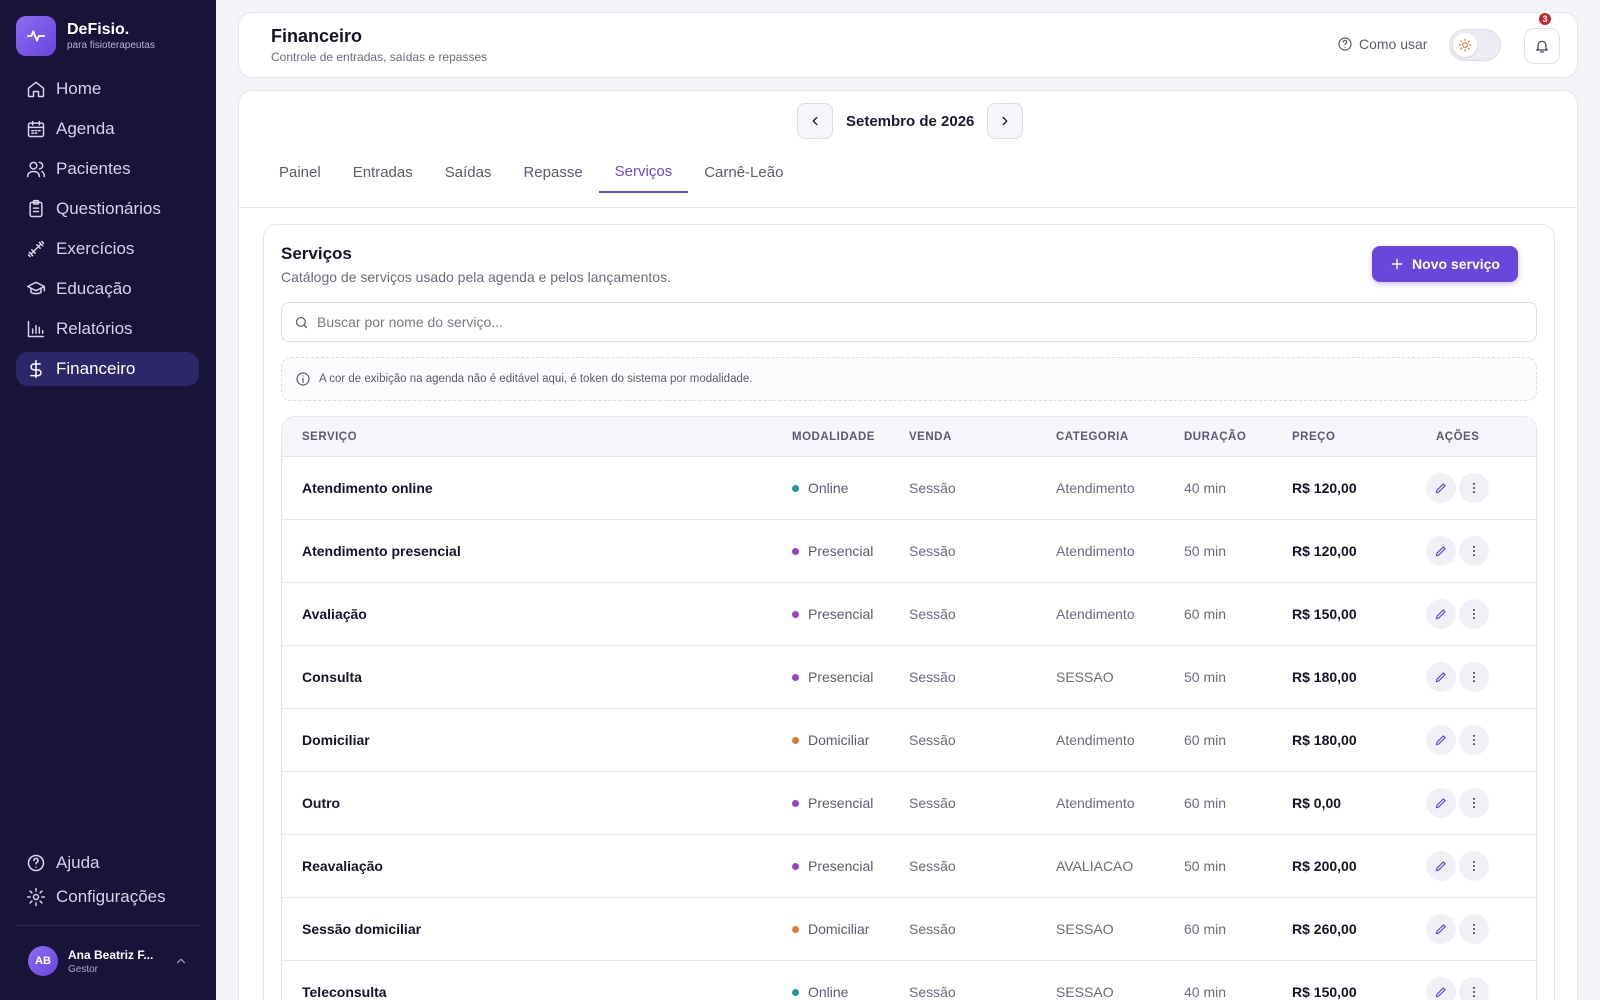 The width and height of the screenshot is (1600, 1000). Describe the element at coordinates (468, 172) in the screenshot. I see `tab-saidas: Saídas` at that location.